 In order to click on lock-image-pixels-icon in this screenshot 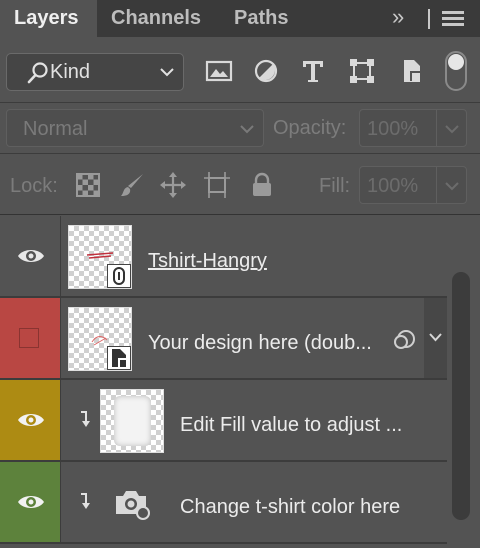, I will do `click(132, 185)`.